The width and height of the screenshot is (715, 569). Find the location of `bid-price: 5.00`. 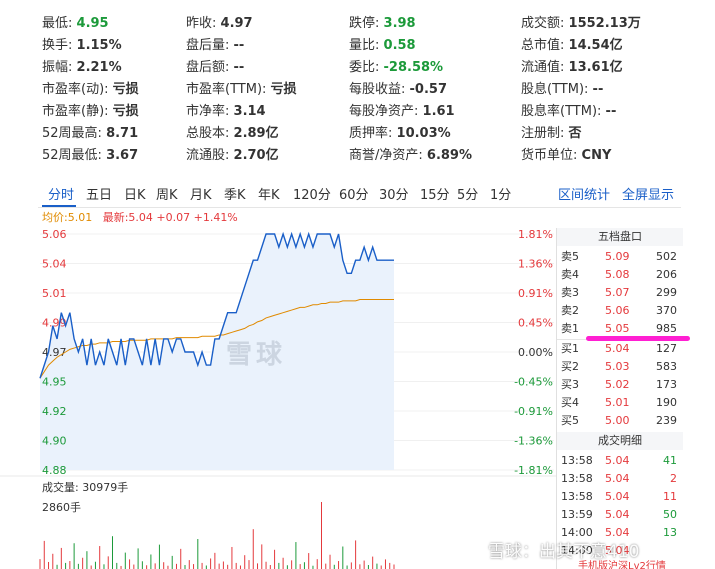

bid-price: 5.00 is located at coordinates (617, 420).